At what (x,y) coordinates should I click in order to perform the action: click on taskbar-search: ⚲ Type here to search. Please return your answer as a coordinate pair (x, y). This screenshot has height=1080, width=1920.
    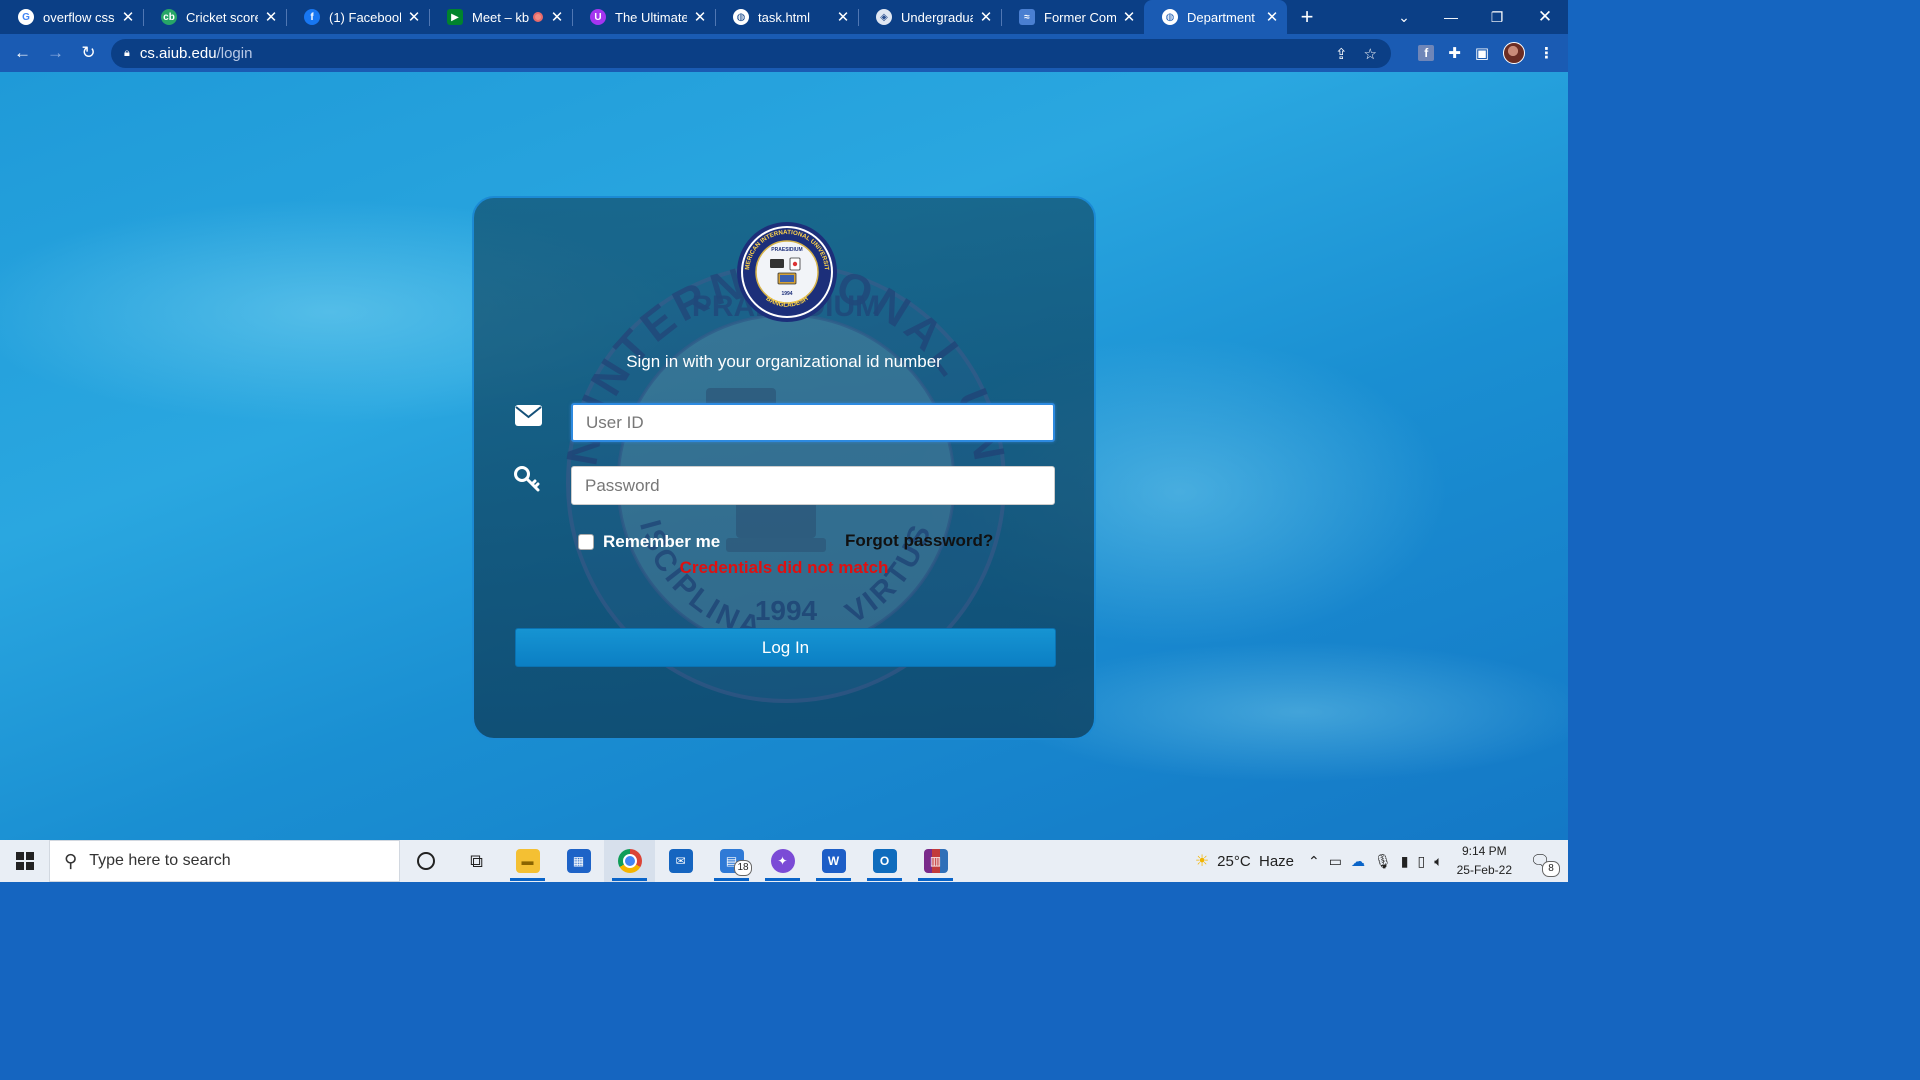
    Looking at the image, I should click on (224, 861).